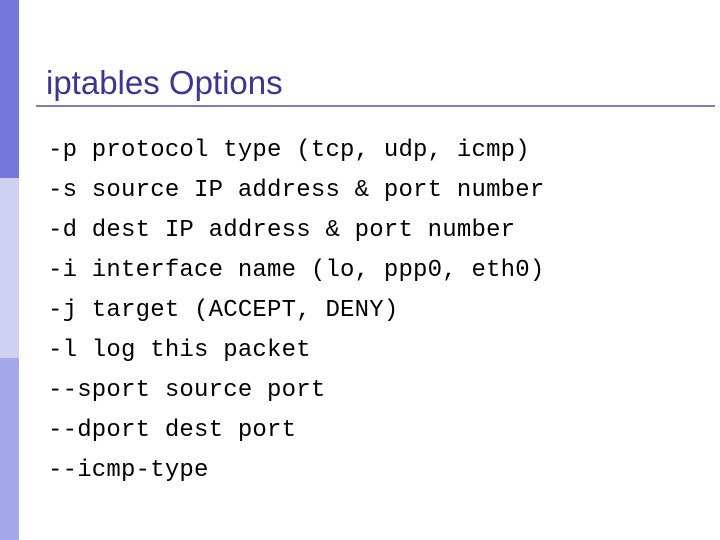 The image size is (720, 540). Describe the element at coordinates (296, 270) in the screenshot. I see `option-line: -i interface name (lo, ppp0, eth0)` at that location.